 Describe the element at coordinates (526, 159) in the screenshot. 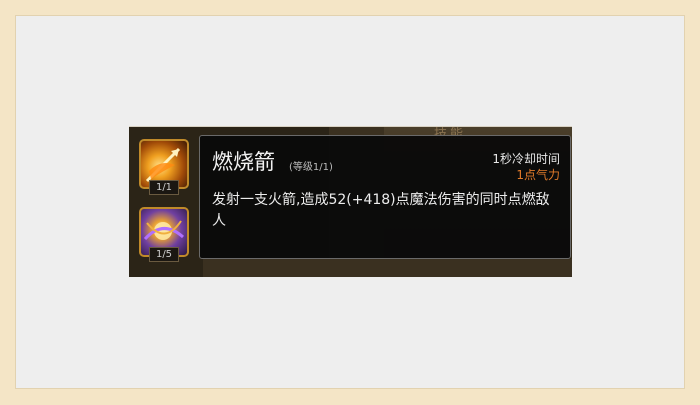

I see `skill-cooldown: 1秒冷却时间` at that location.